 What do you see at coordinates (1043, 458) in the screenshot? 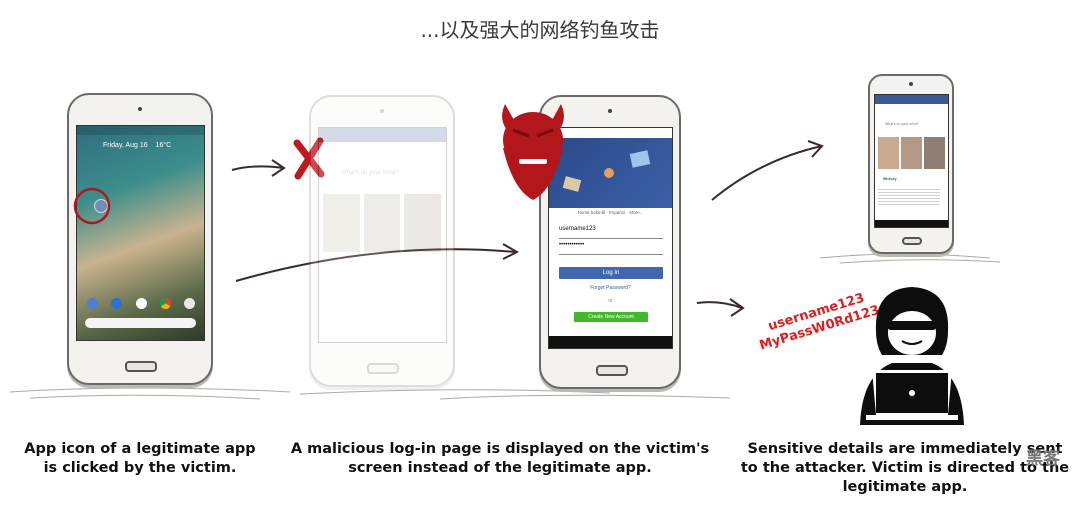
I see `watermark: 黑客` at bounding box center [1043, 458].